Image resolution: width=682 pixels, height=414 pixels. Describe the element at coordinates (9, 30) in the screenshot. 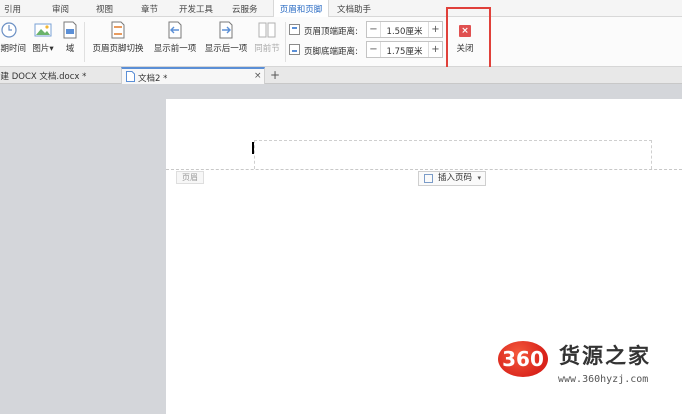

I see `clock-icon` at that location.